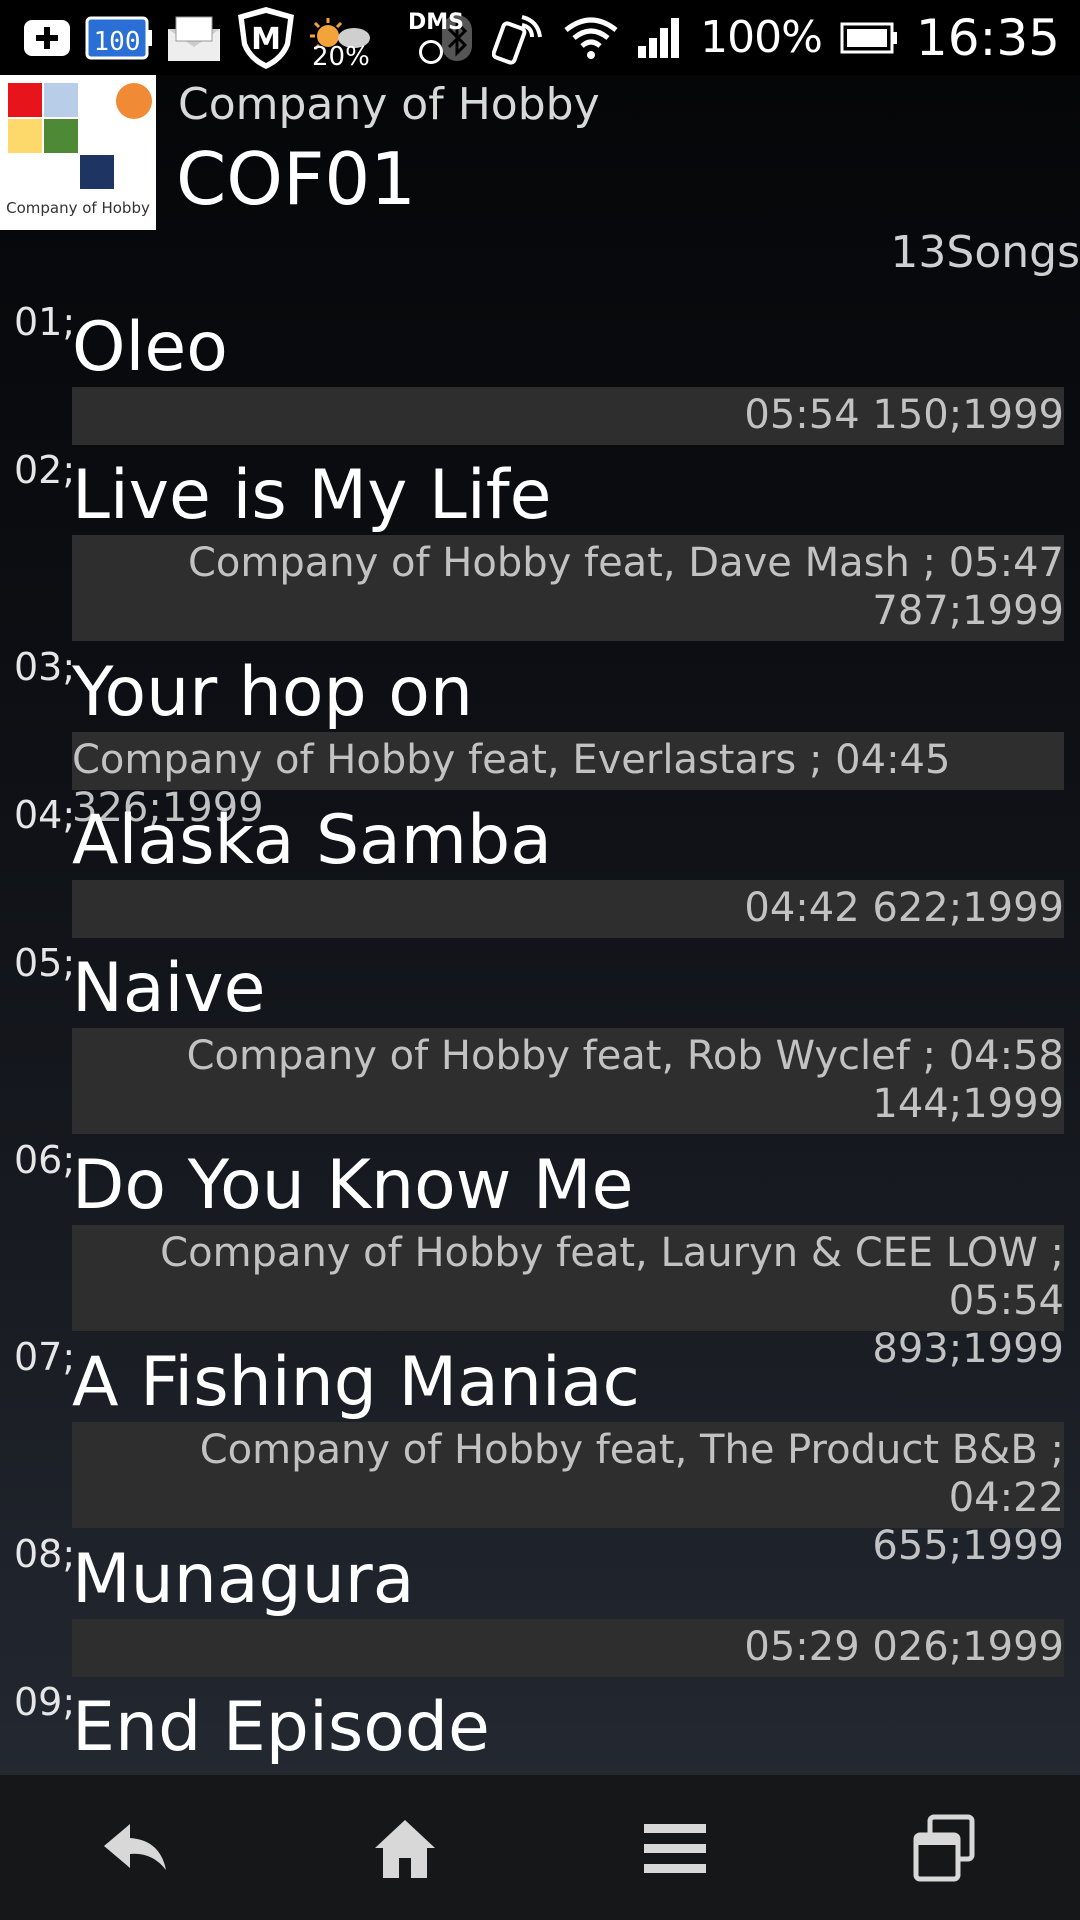 The image size is (1080, 1920). Describe the element at coordinates (281, 1727) in the screenshot. I see `track-title: End Episode` at that location.